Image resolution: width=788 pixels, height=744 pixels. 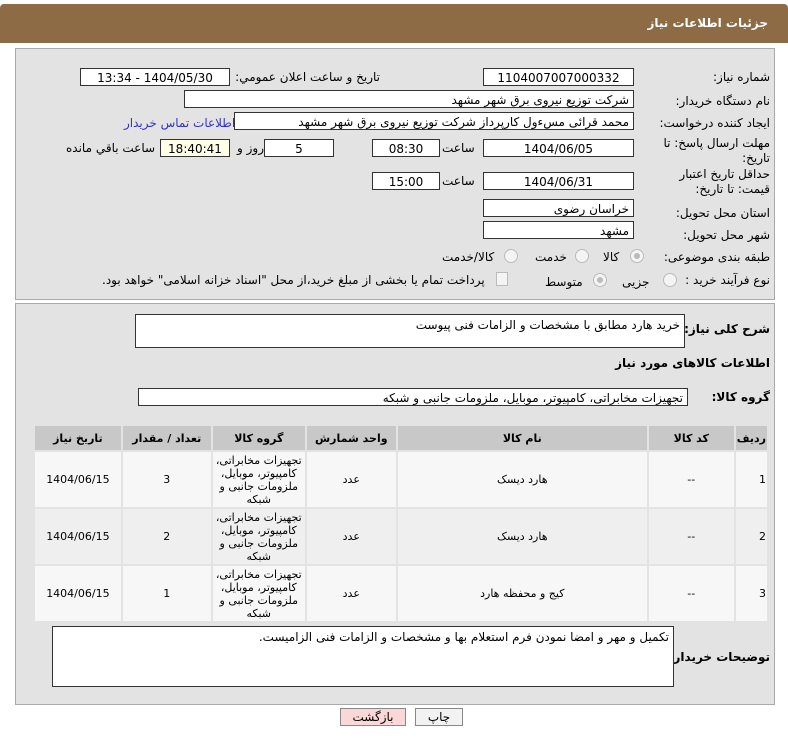 What do you see at coordinates (179, 123) in the screenshot?
I see `buyer-contact-link: اطلاعات تماس خریدار` at bounding box center [179, 123].